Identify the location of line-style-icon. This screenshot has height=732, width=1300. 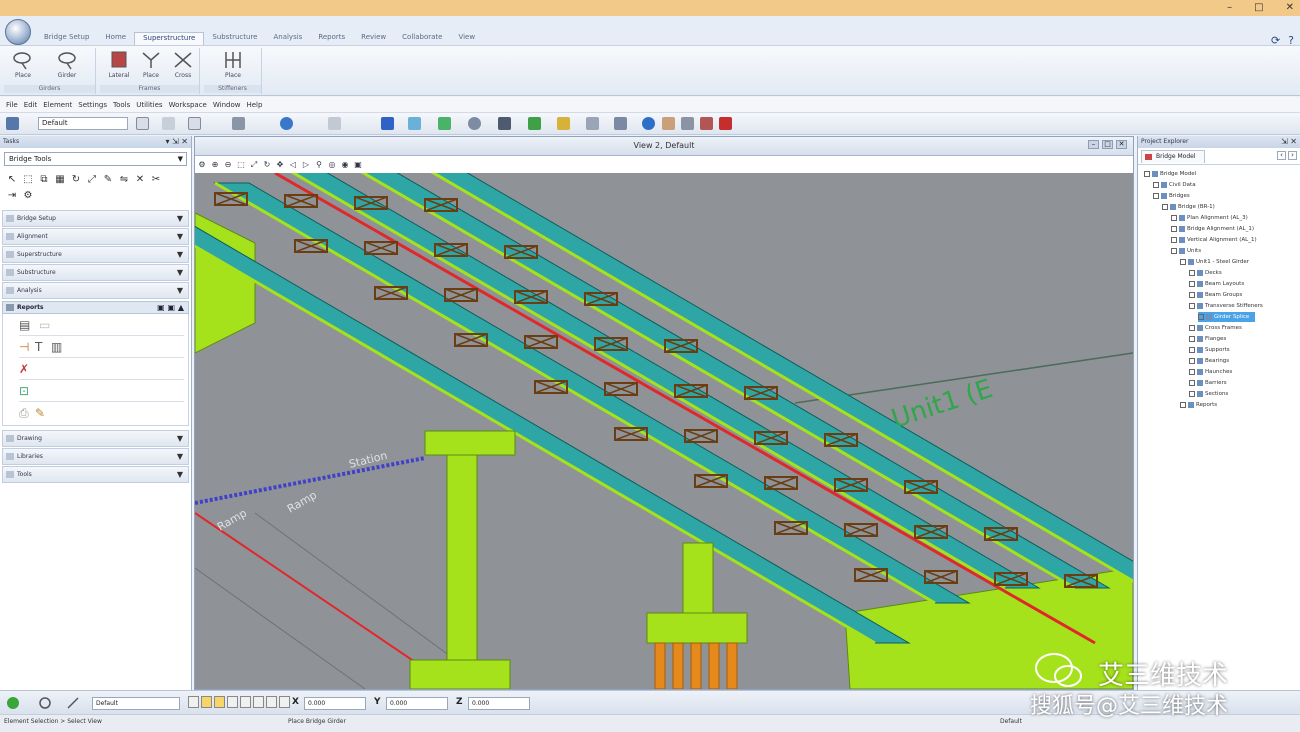
(194, 123).